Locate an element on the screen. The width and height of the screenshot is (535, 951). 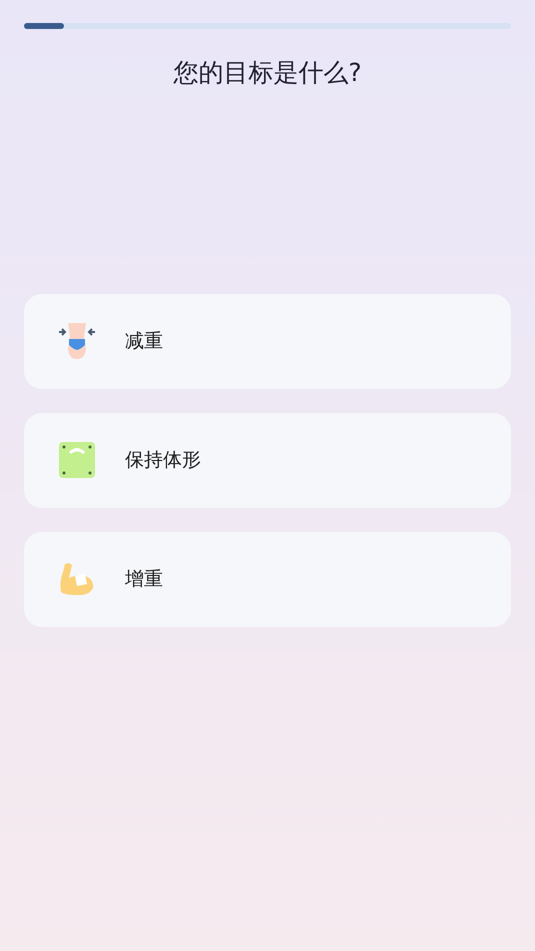
flexed-arm-icon is located at coordinates (77, 579).